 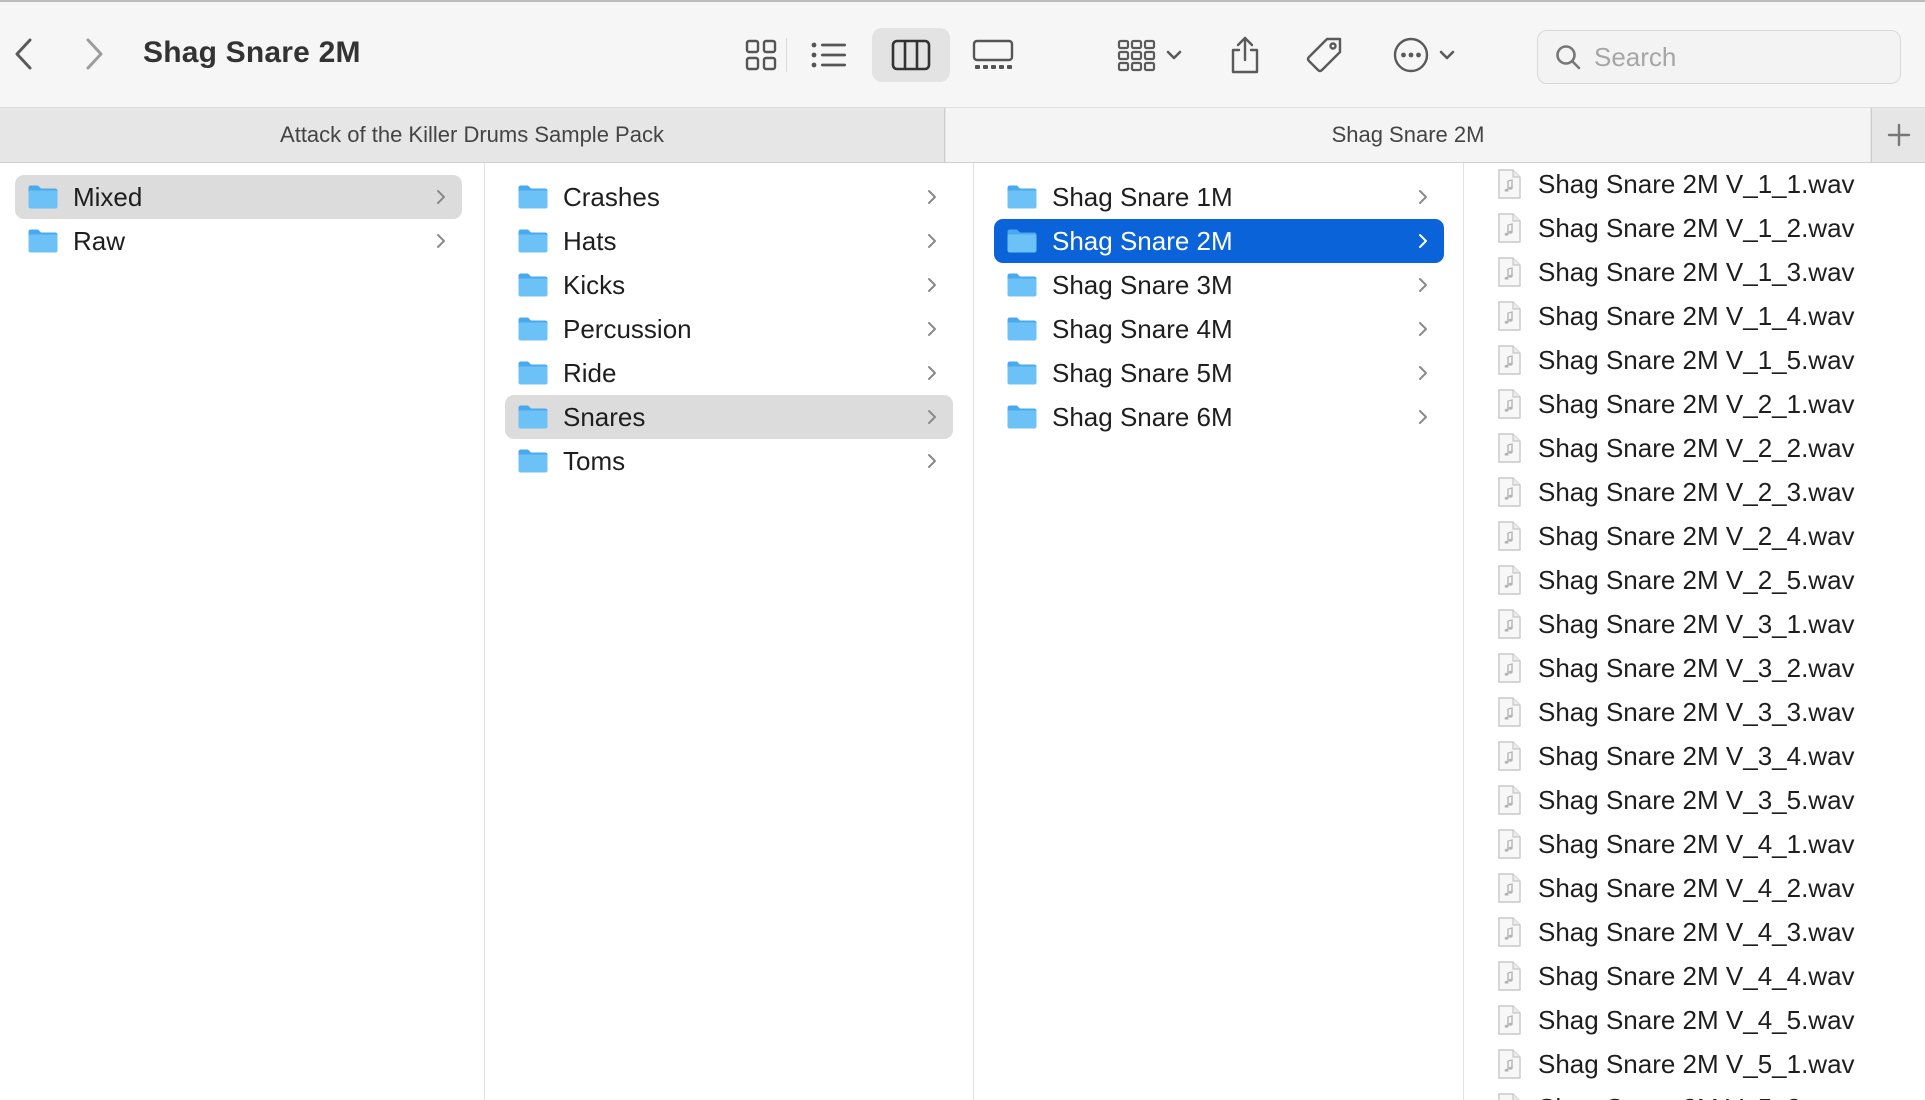 I want to click on ellipsis-circle-icon, so click(x=1411, y=55).